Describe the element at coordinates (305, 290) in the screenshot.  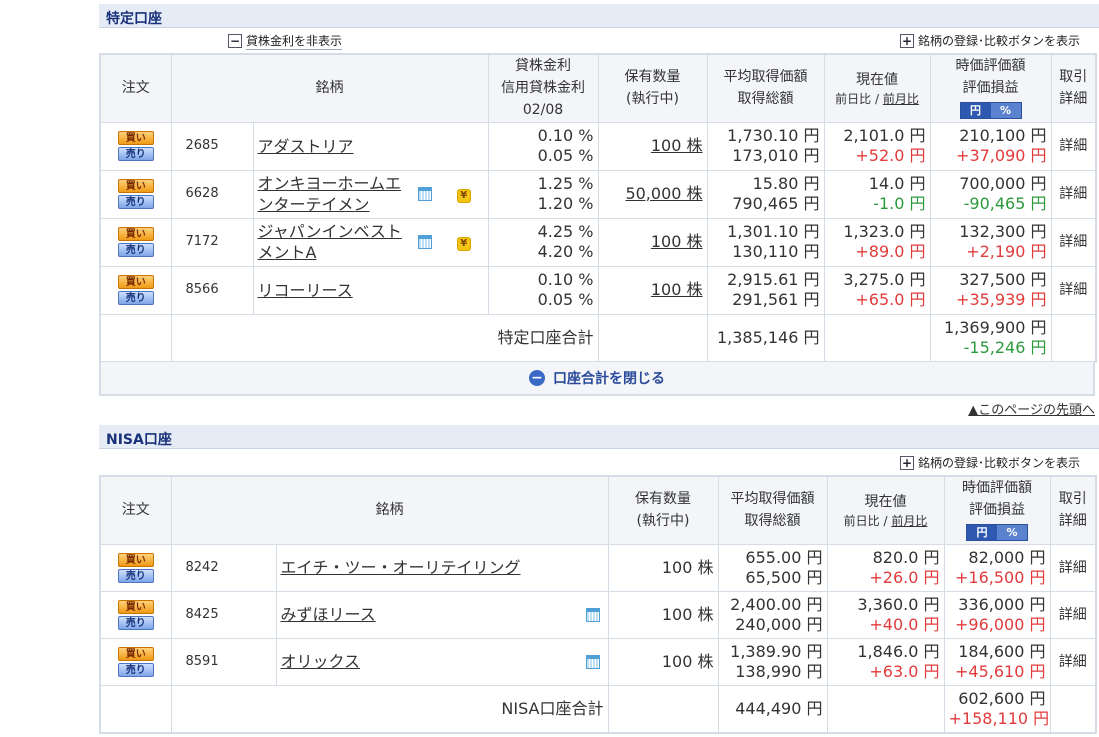
I see `stock-name-link: リコーリース` at that location.